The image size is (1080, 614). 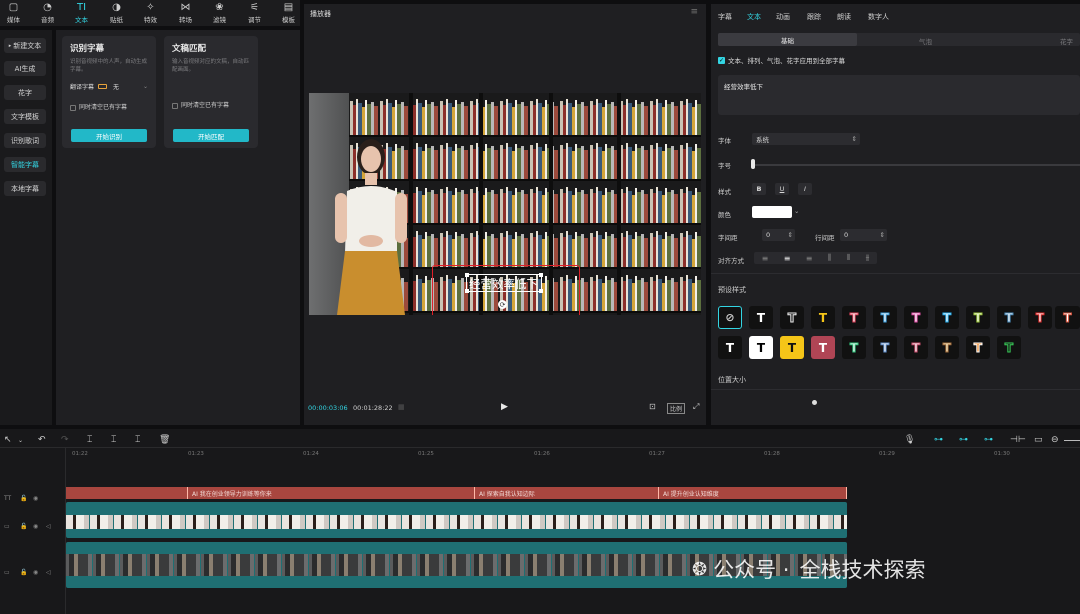 What do you see at coordinates (20, 440) in the screenshot?
I see `chevron-down-icon: ⌄` at bounding box center [20, 440].